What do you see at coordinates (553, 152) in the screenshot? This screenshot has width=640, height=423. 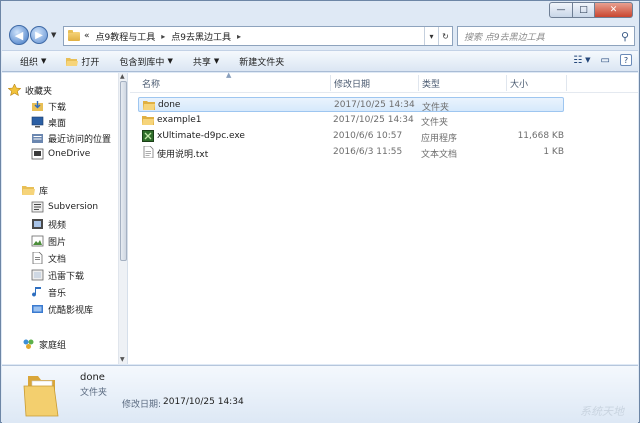 I see `file-size: 1 KB` at bounding box center [553, 152].